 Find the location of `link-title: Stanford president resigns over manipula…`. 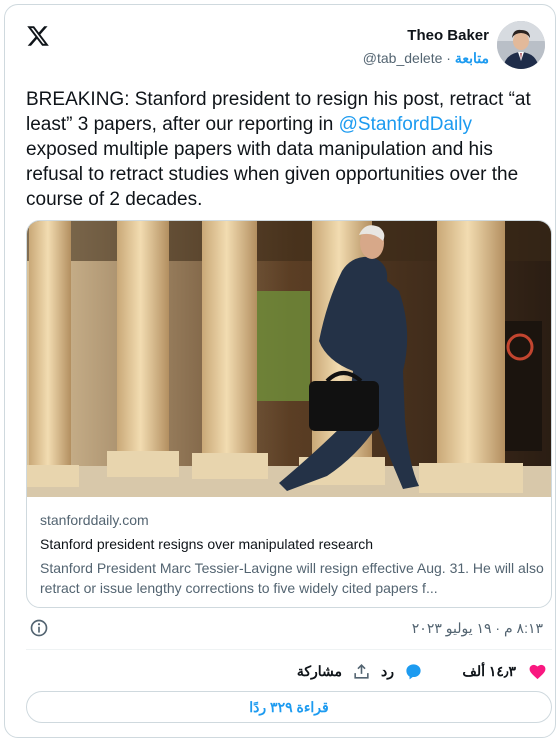

link-title: Stanford president resigns over manipula… is located at coordinates (293, 544).